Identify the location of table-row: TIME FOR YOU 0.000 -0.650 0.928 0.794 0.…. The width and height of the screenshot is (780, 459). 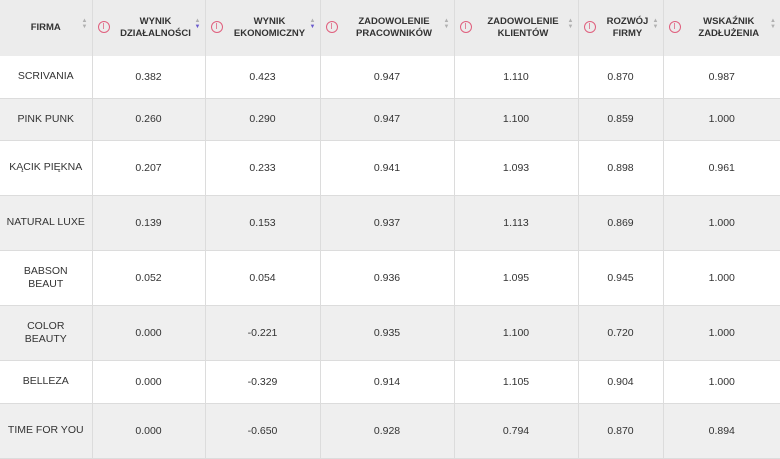
(390, 430).